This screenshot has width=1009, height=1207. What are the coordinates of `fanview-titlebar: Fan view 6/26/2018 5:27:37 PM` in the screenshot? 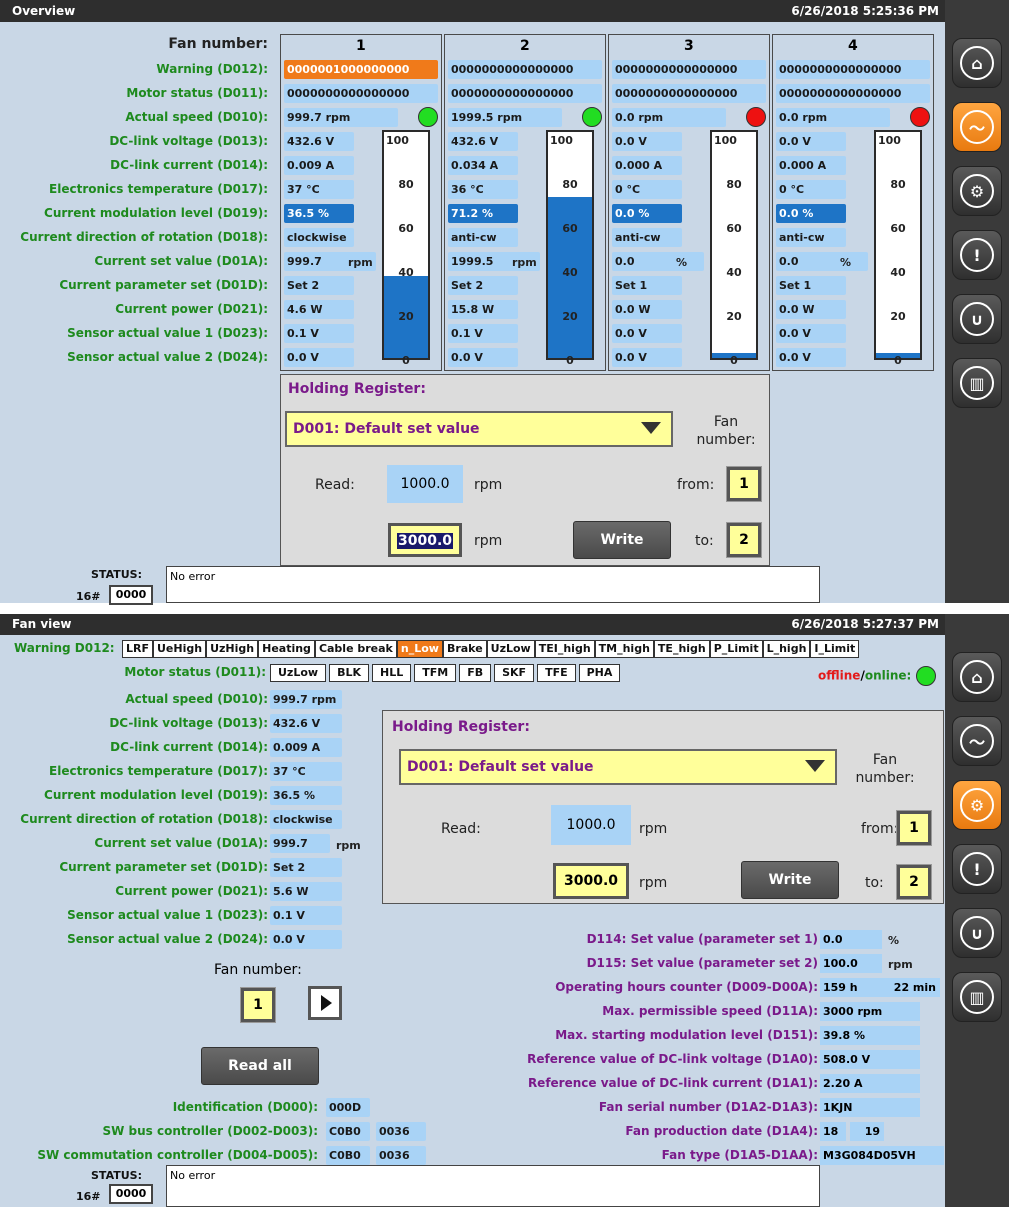 It's located at (472, 624).